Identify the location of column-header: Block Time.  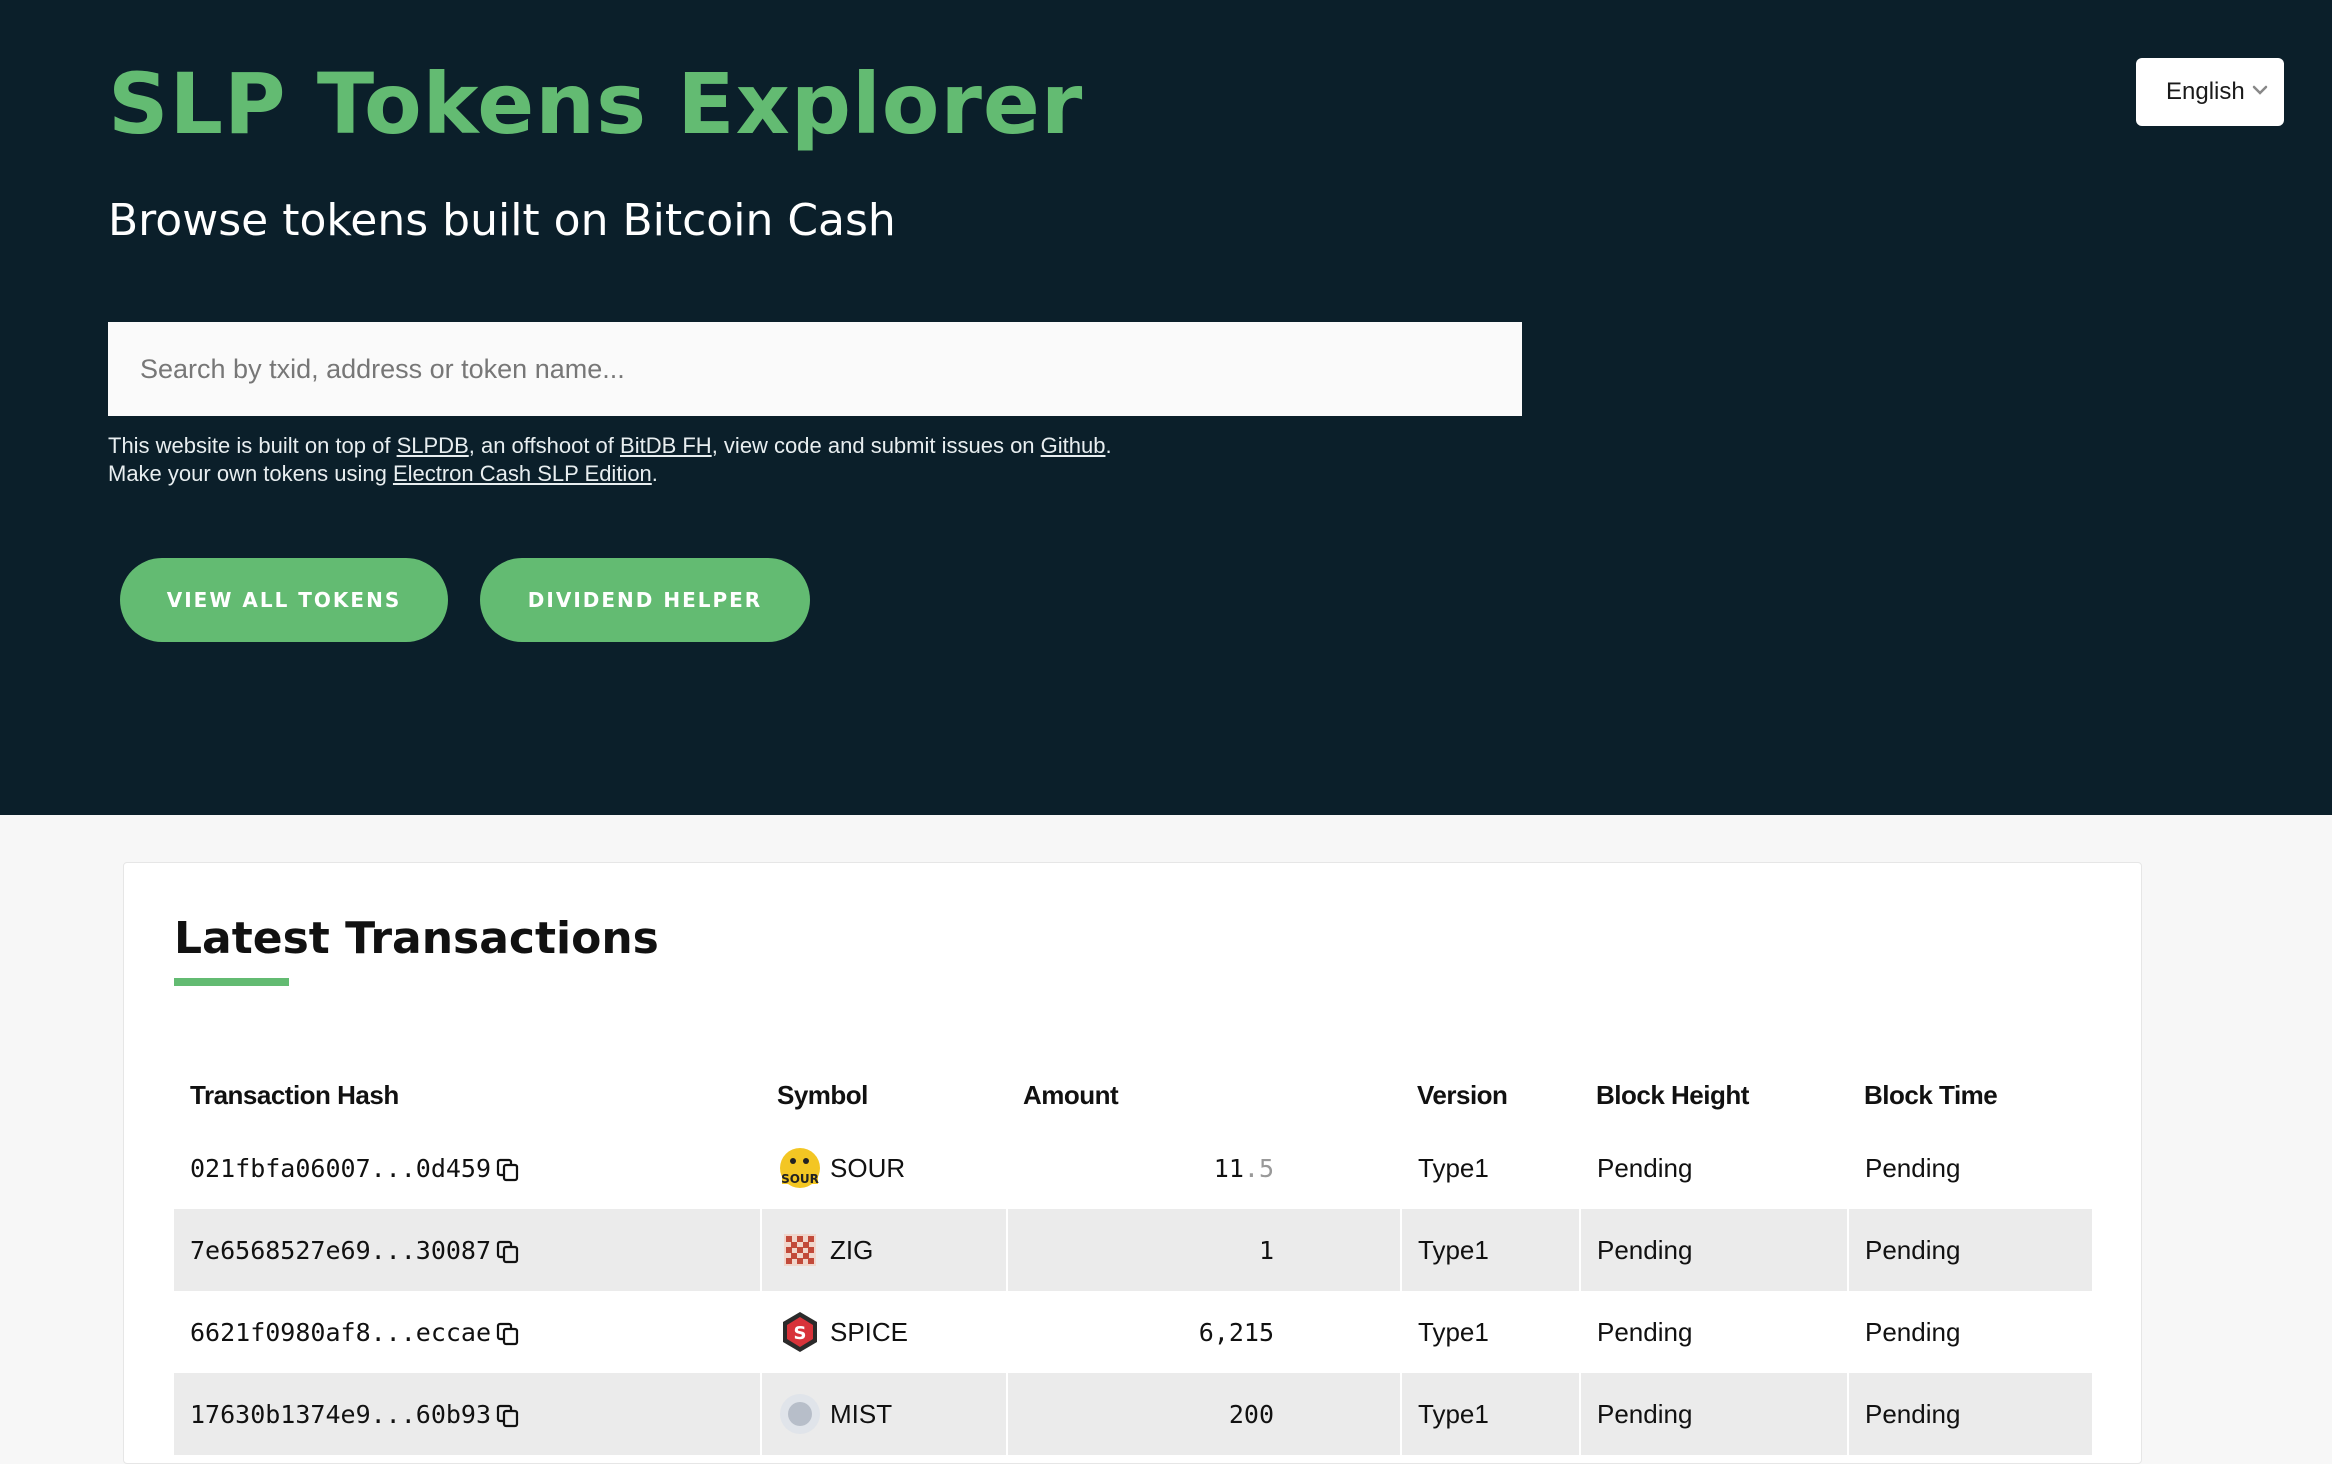
(1970, 1095).